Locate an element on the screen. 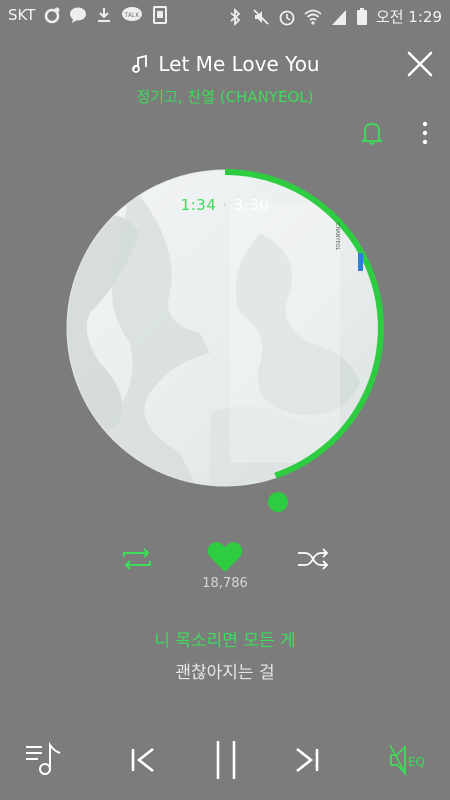  repeat-button is located at coordinates (137, 559).